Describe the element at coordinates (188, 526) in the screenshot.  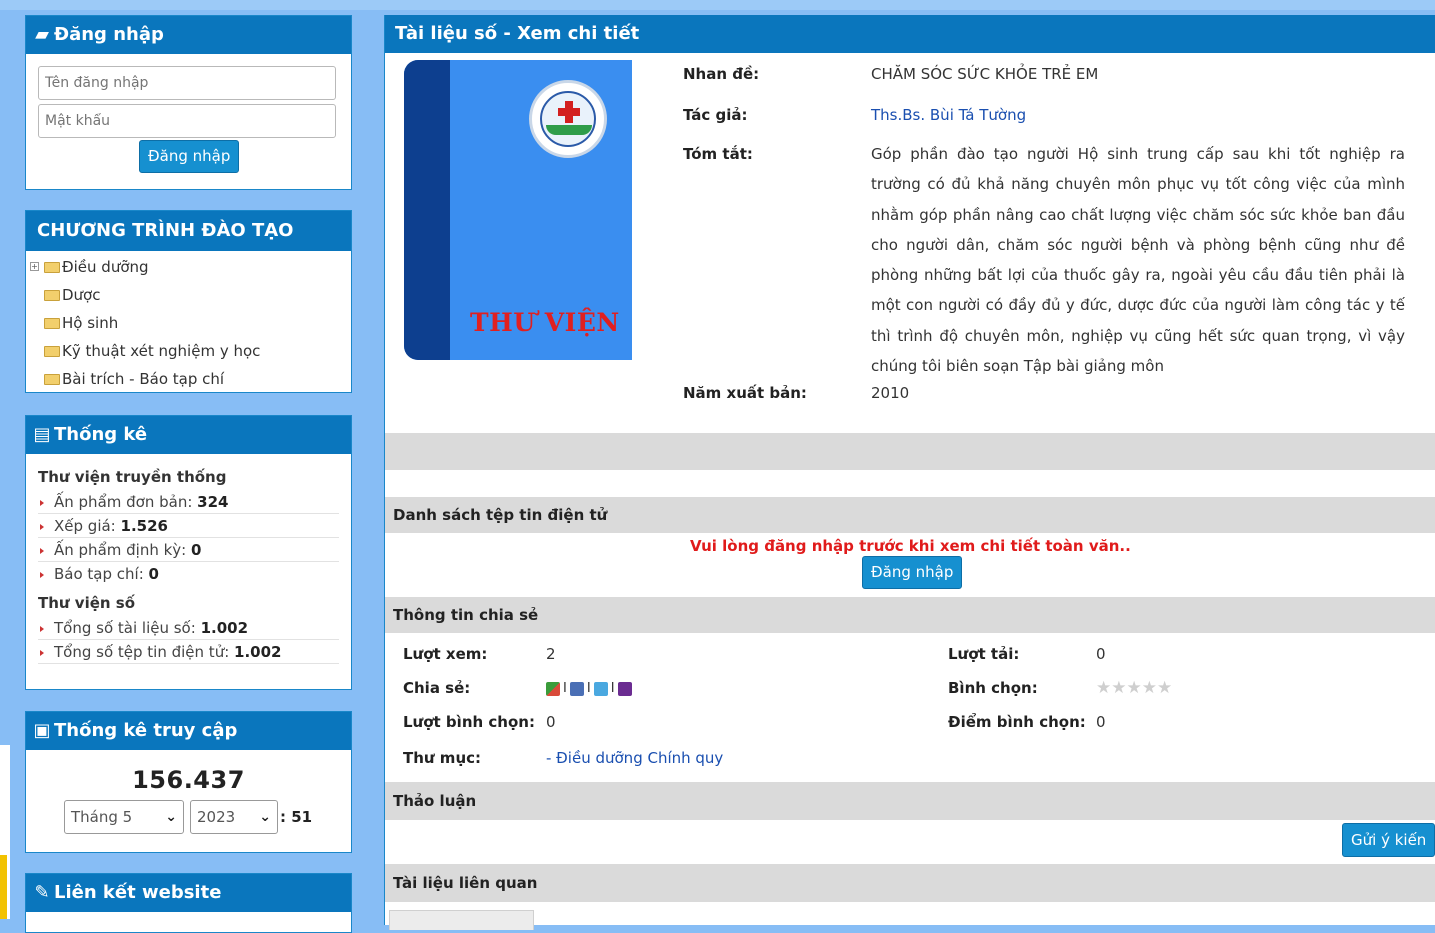
I see `stat-item: Xếp giá: 1.526` at that location.